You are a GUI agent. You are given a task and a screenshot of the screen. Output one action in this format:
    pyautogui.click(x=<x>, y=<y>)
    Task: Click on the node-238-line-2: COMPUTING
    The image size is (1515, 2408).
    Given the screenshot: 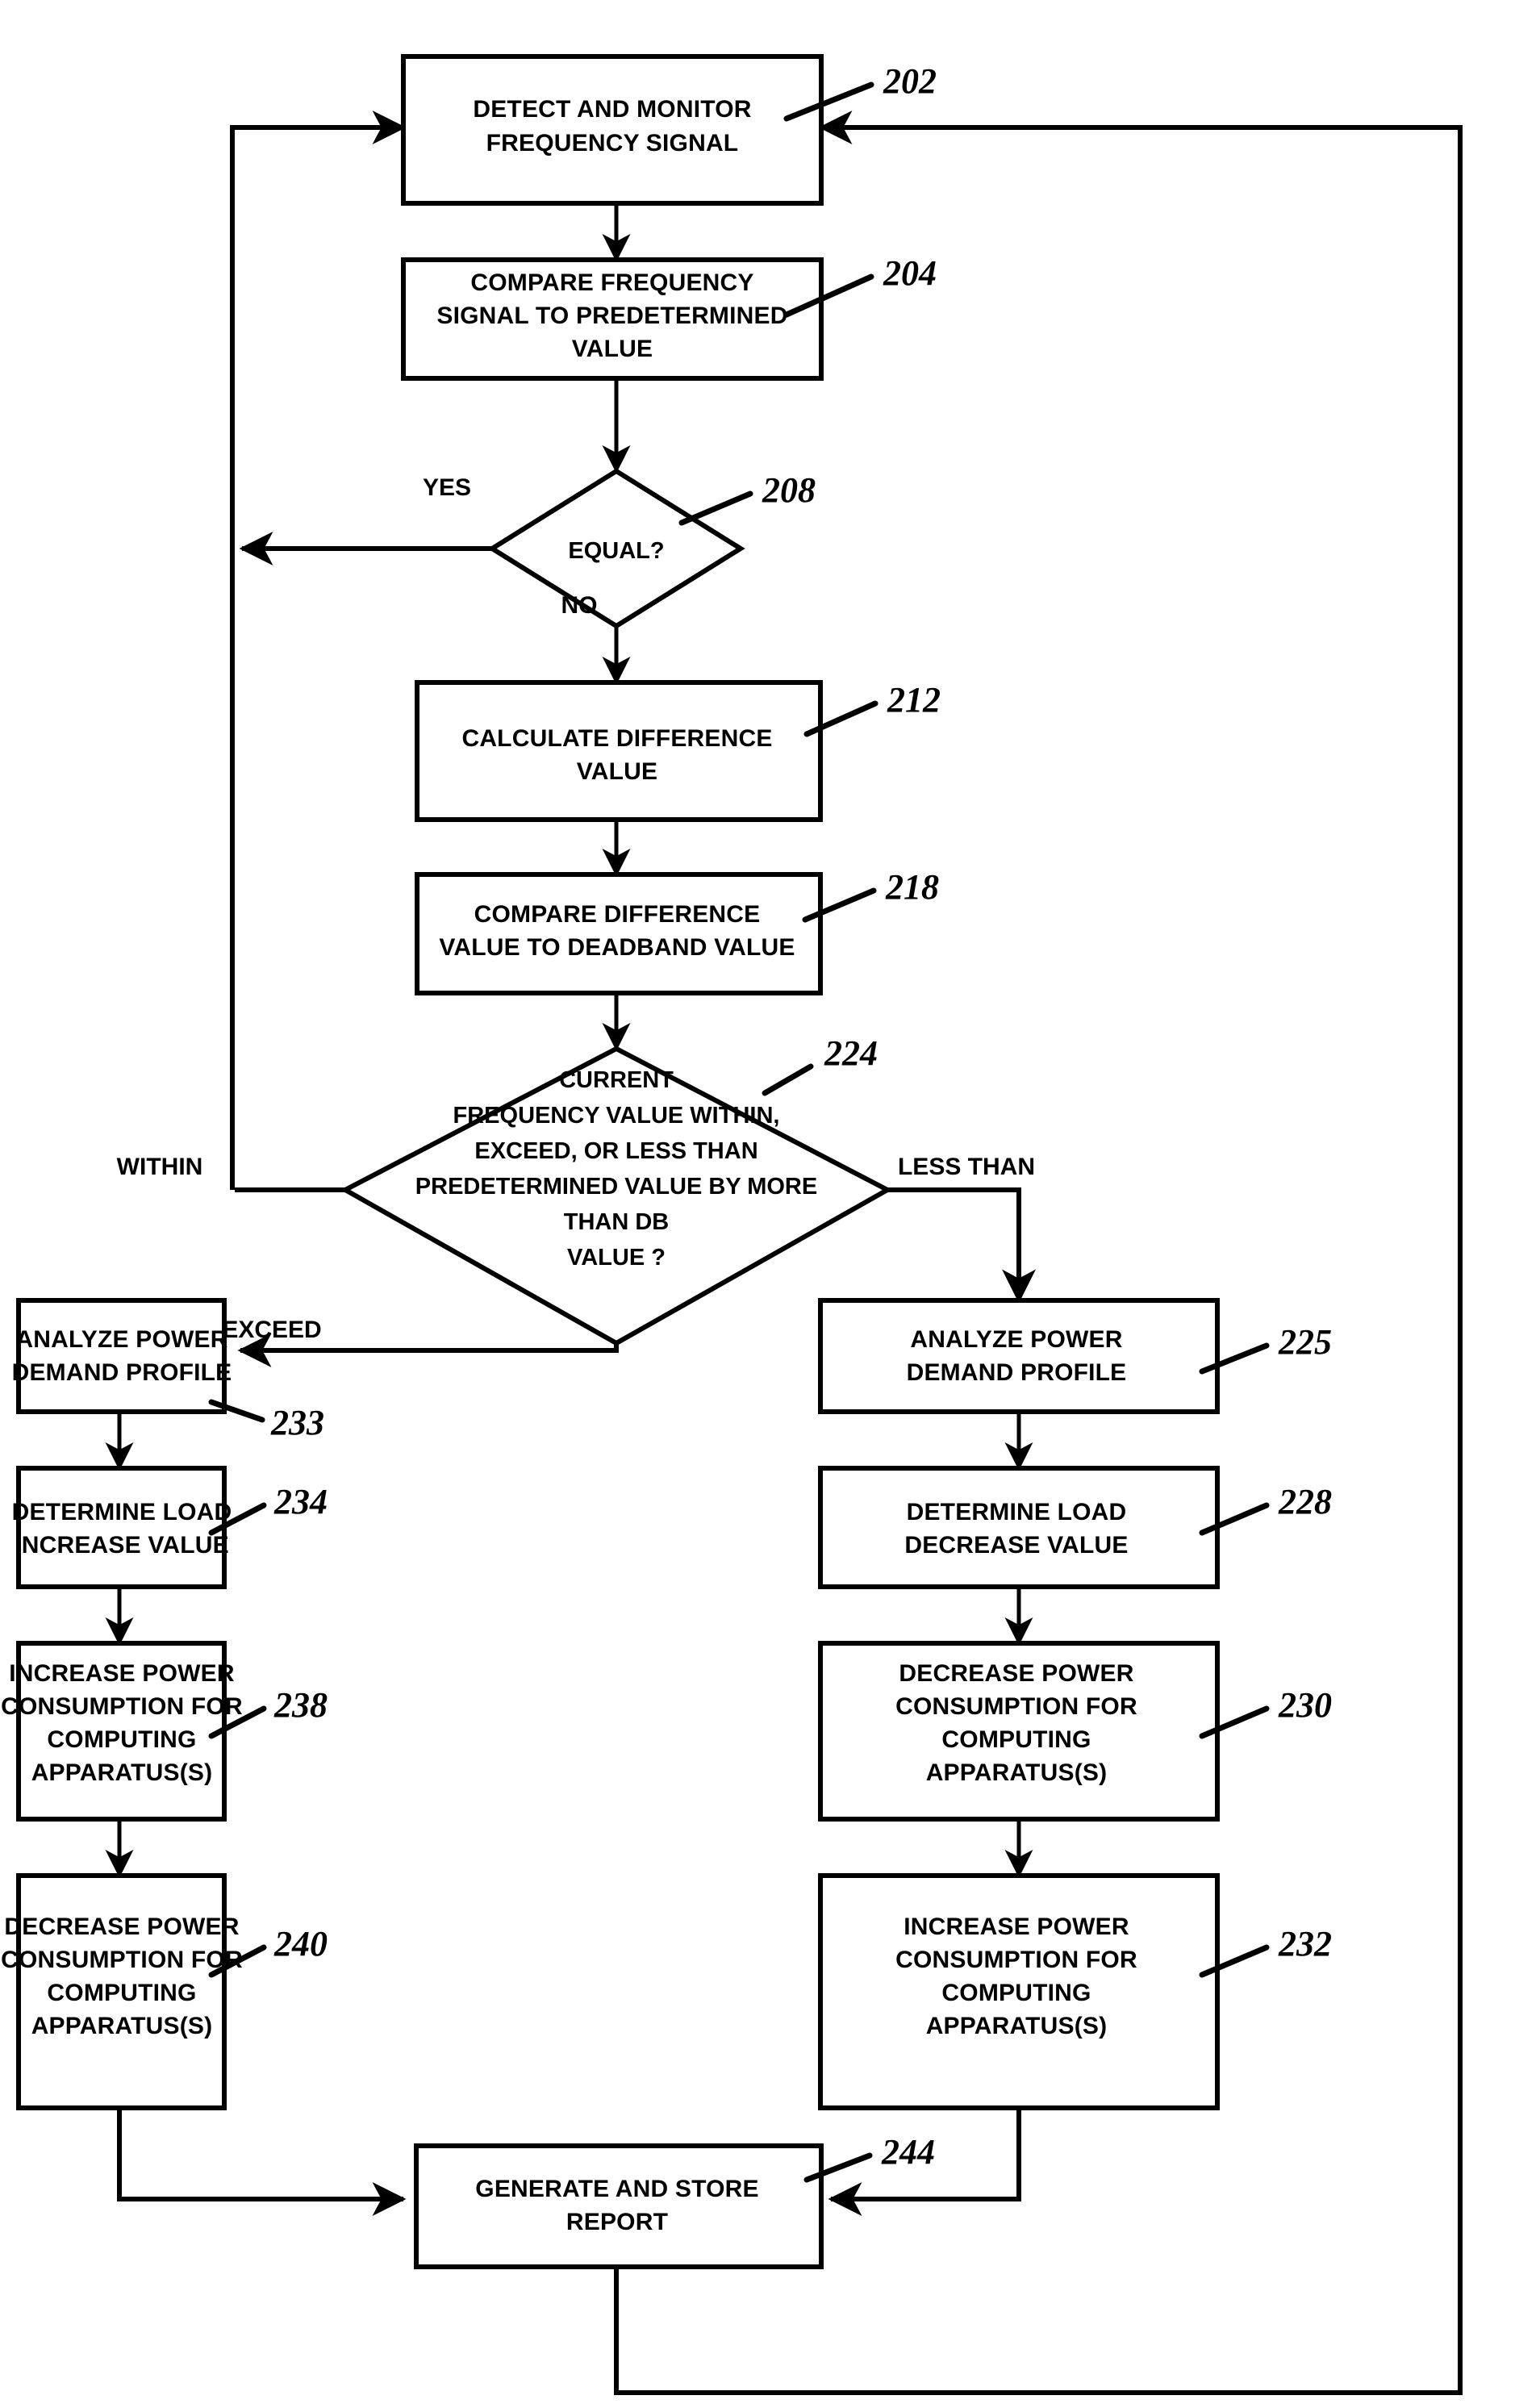 What is the action you would take?
    pyautogui.click(x=121, y=1739)
    